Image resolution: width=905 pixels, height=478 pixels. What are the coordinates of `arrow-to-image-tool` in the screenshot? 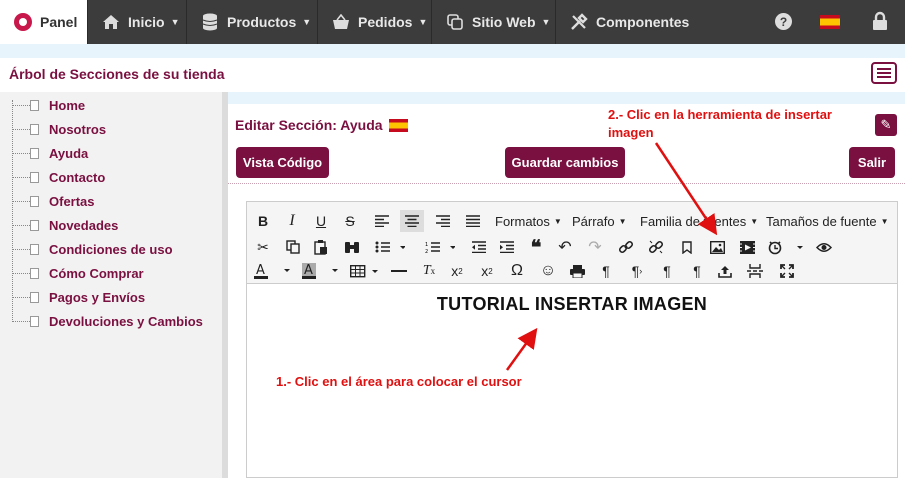 It's located at (686, 189).